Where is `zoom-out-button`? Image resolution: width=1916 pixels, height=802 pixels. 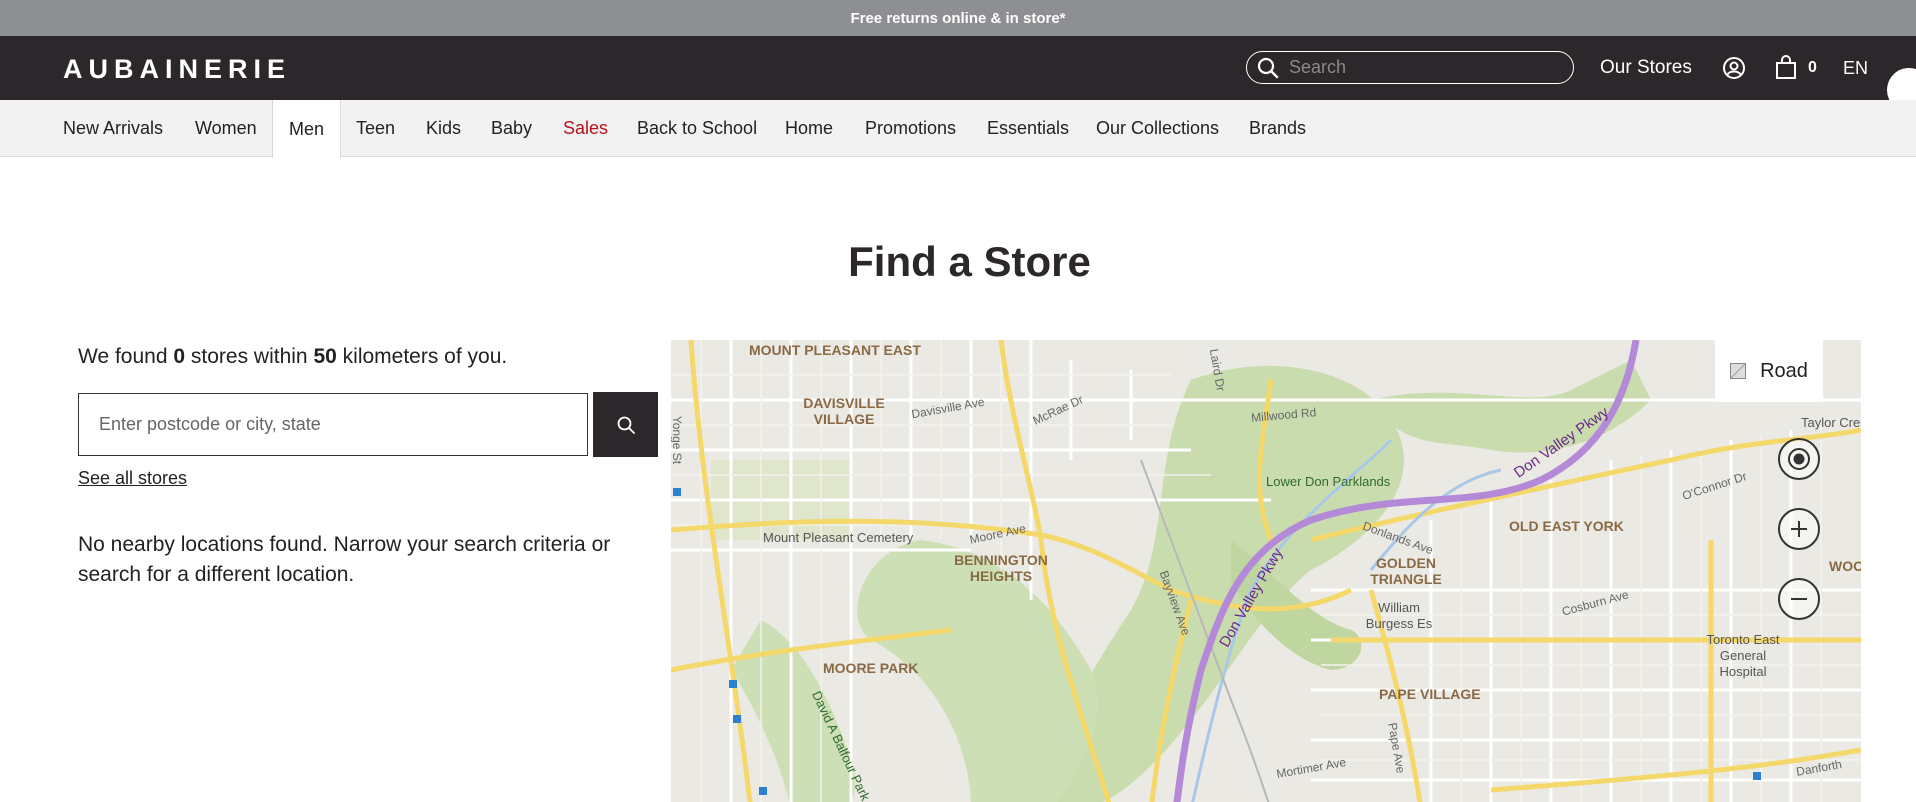 zoom-out-button is located at coordinates (1799, 599).